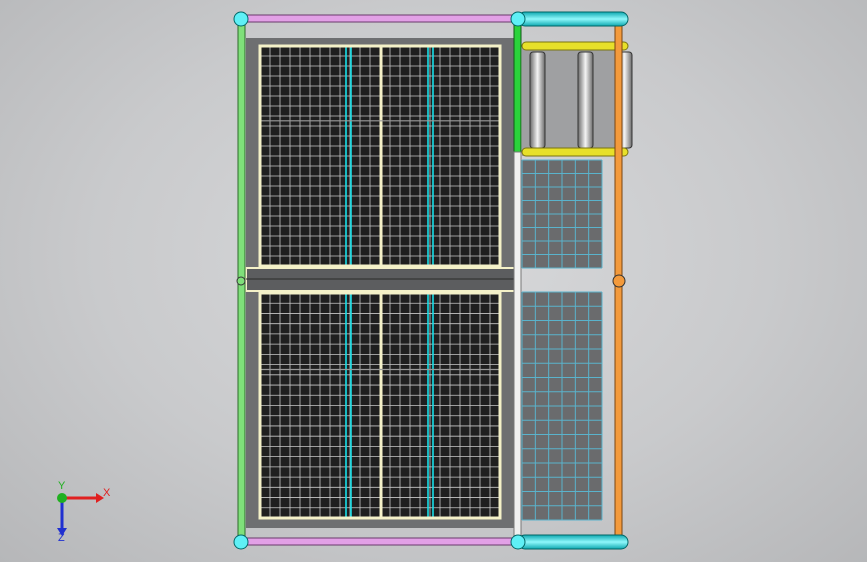 This screenshot has width=867, height=562. Describe the element at coordinates (380, 18) in the screenshot. I see `top-rail` at that location.